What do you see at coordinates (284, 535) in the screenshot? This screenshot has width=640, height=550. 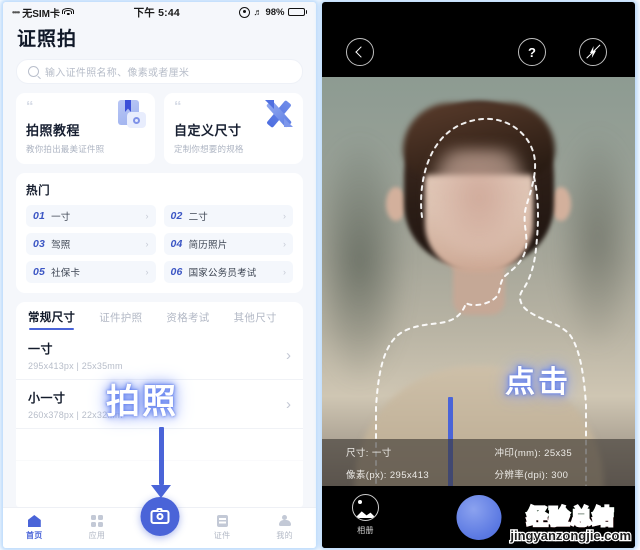 I see `tab-label: 我的` at bounding box center [284, 535].